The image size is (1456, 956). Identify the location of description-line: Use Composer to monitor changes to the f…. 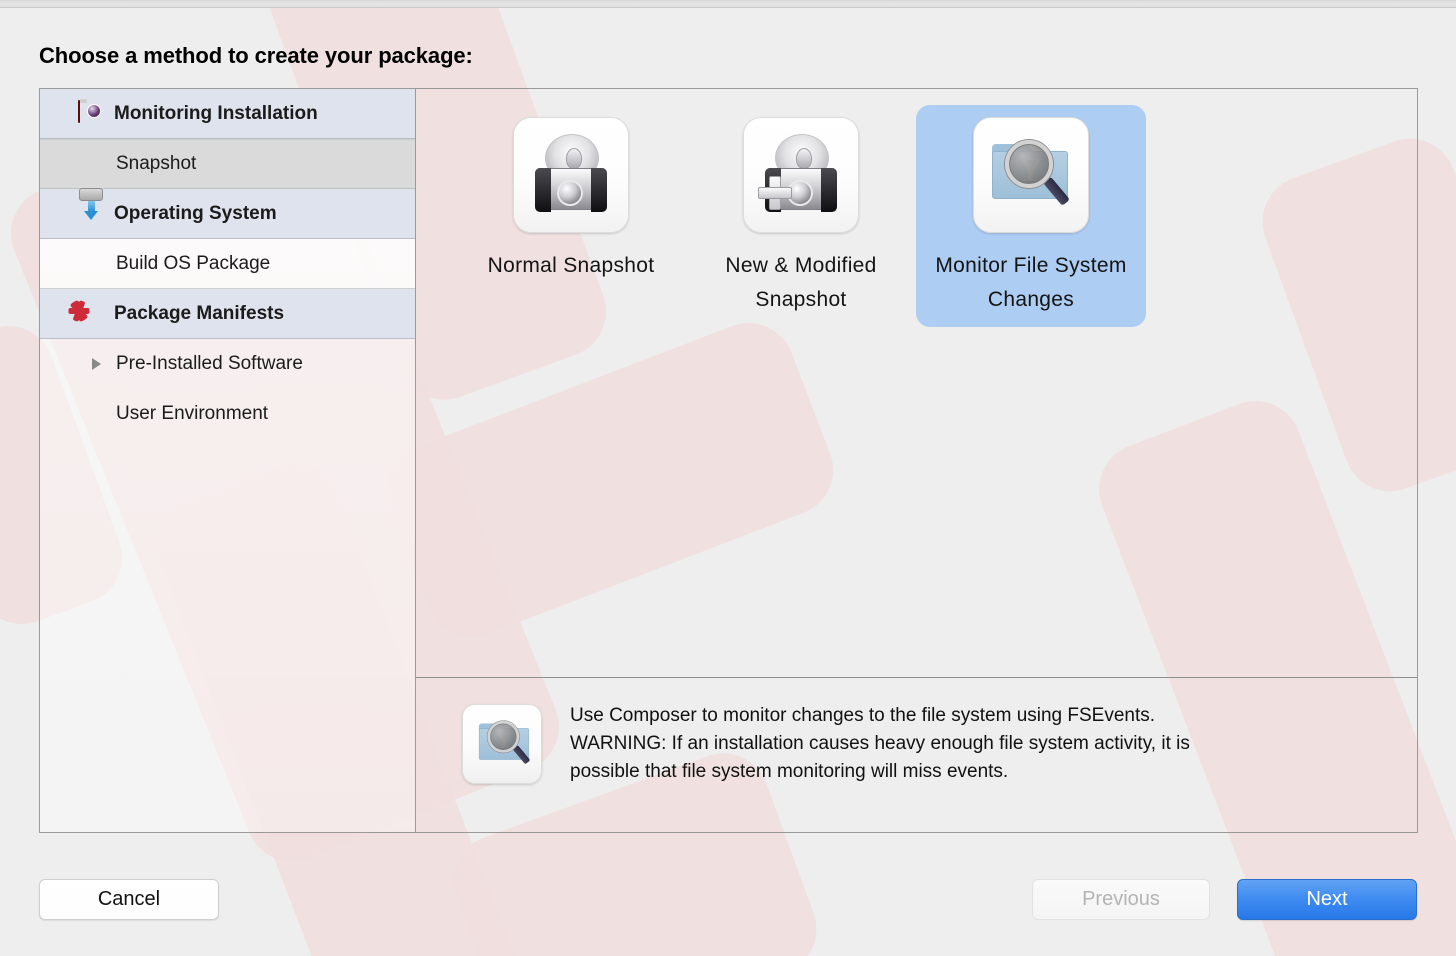
(863, 715).